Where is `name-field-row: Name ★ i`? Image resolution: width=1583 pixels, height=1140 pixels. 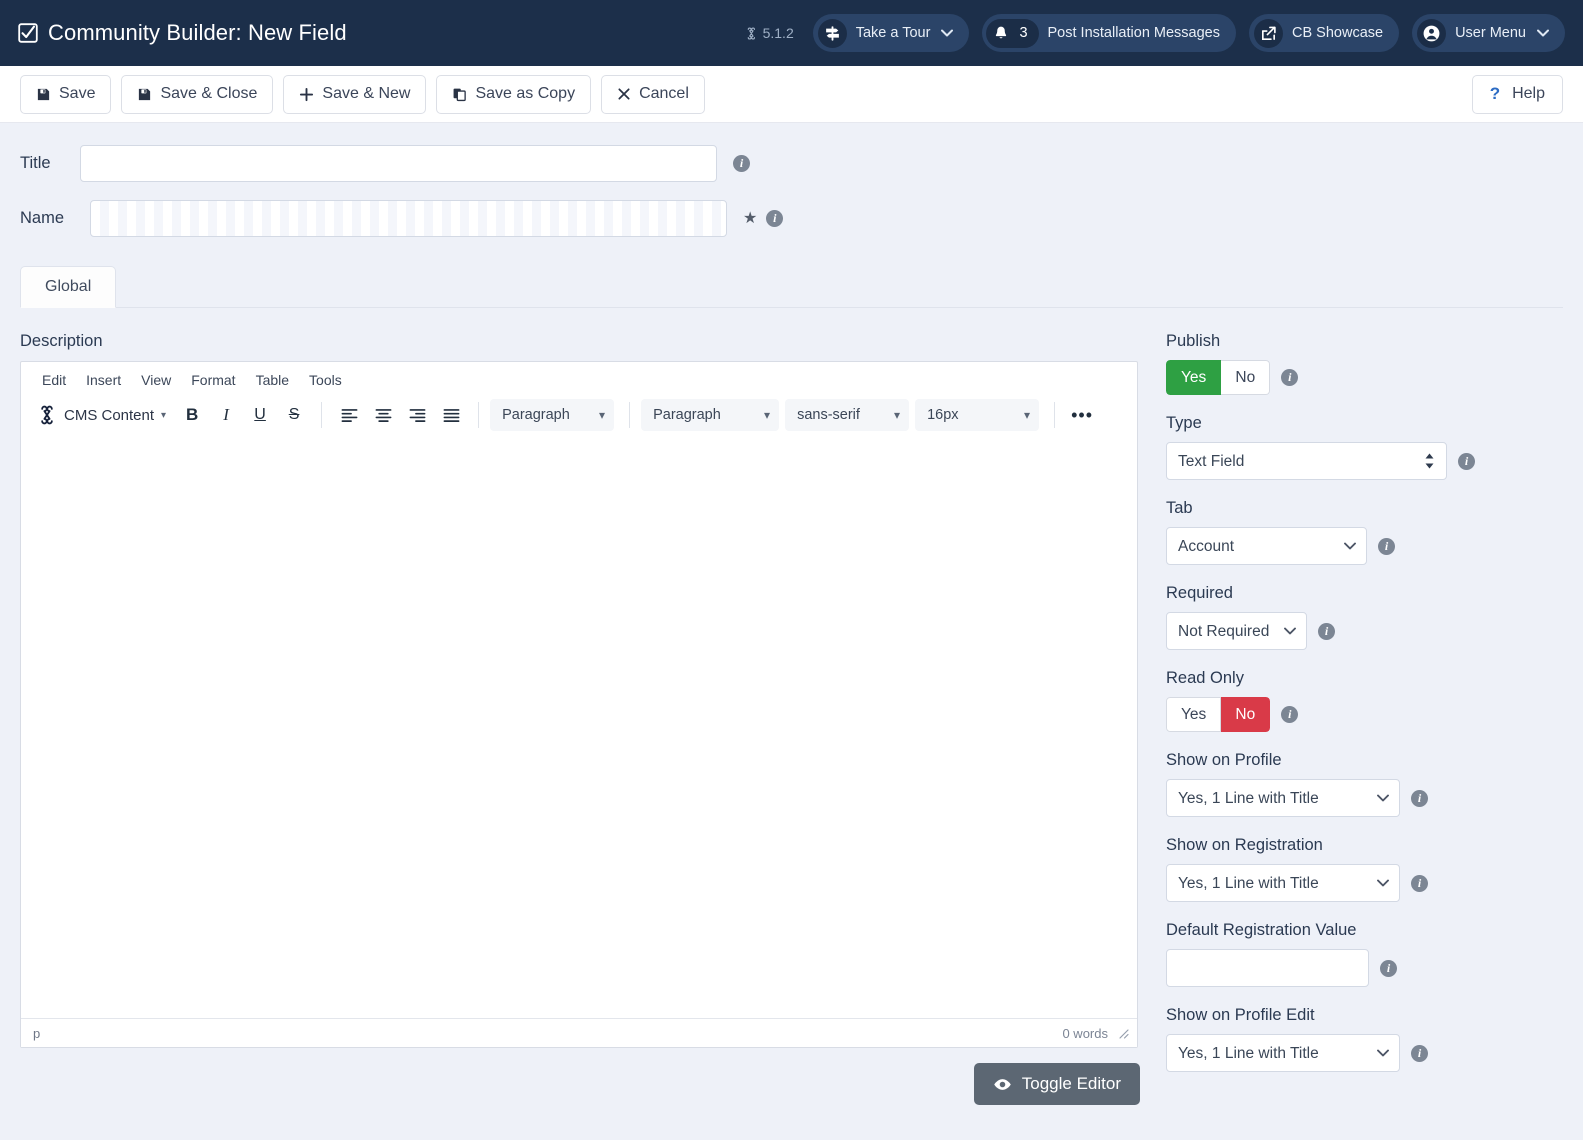 name-field-row: Name ★ i is located at coordinates (791, 218).